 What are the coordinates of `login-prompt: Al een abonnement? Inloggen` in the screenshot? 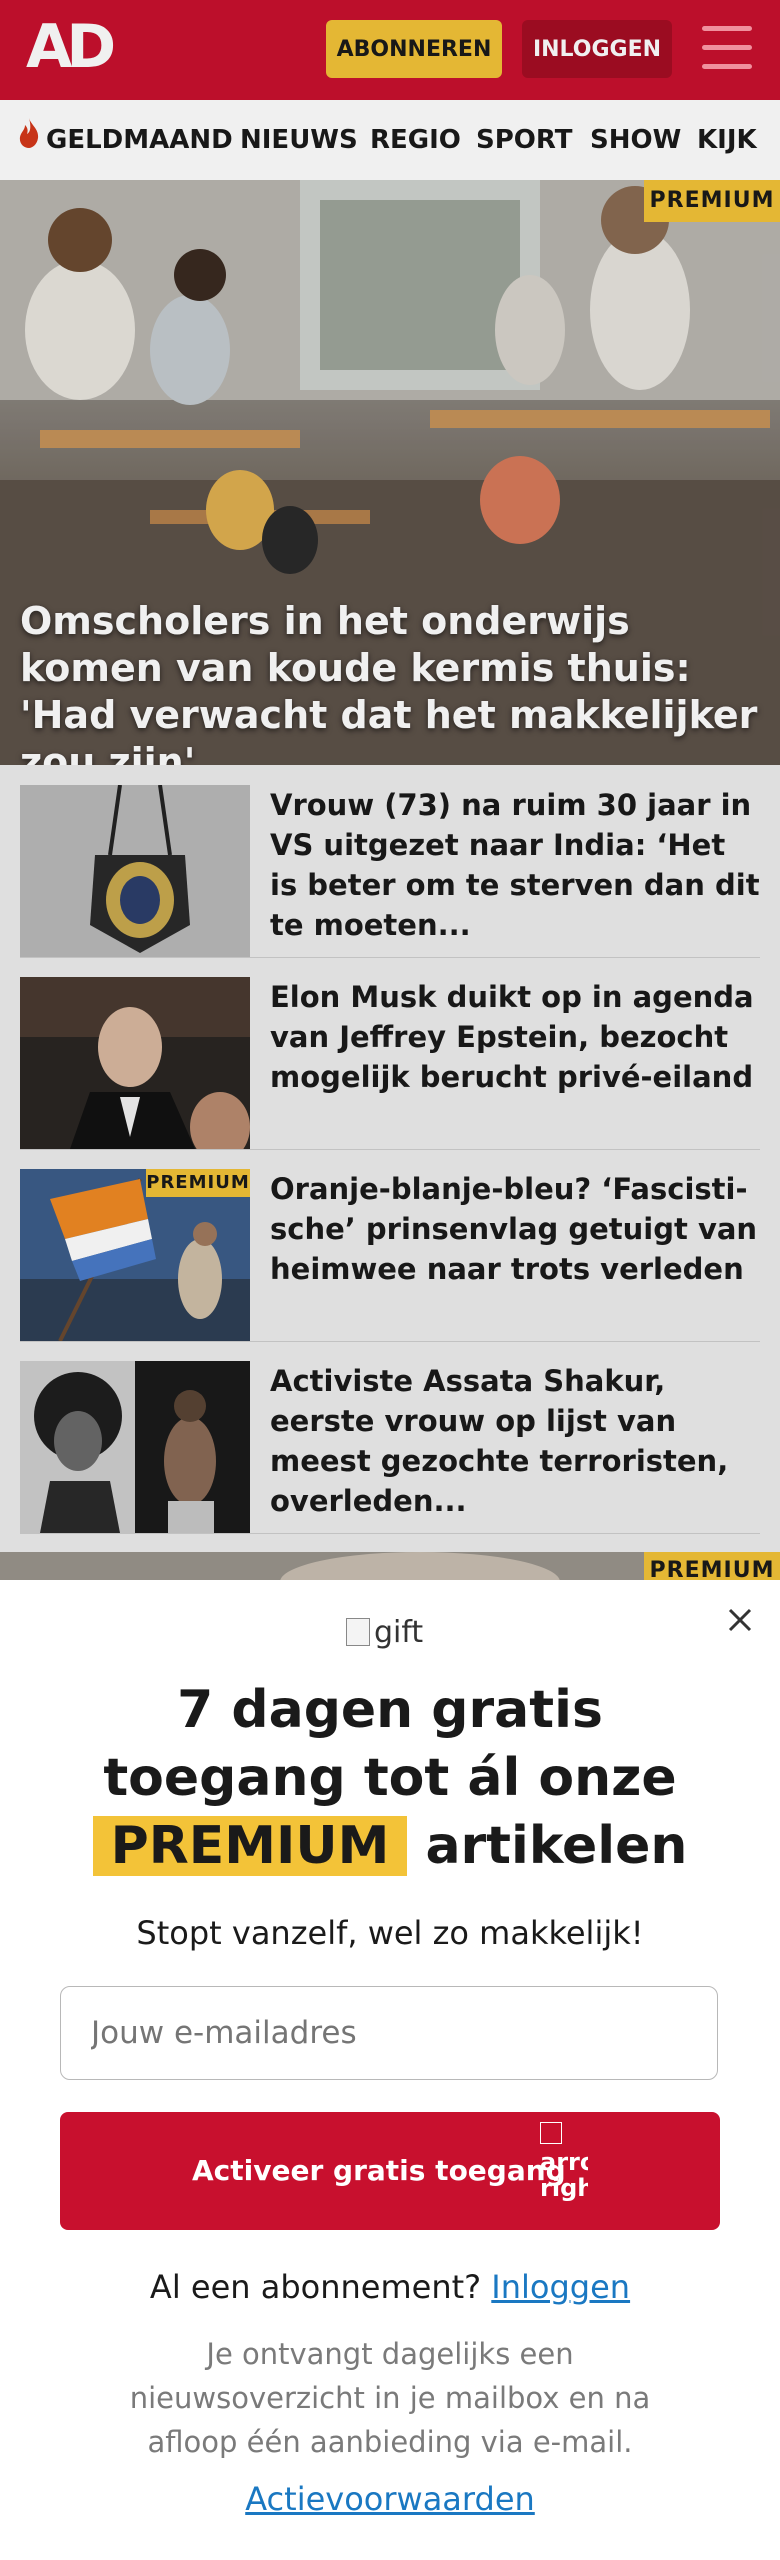 It's located at (390, 2287).